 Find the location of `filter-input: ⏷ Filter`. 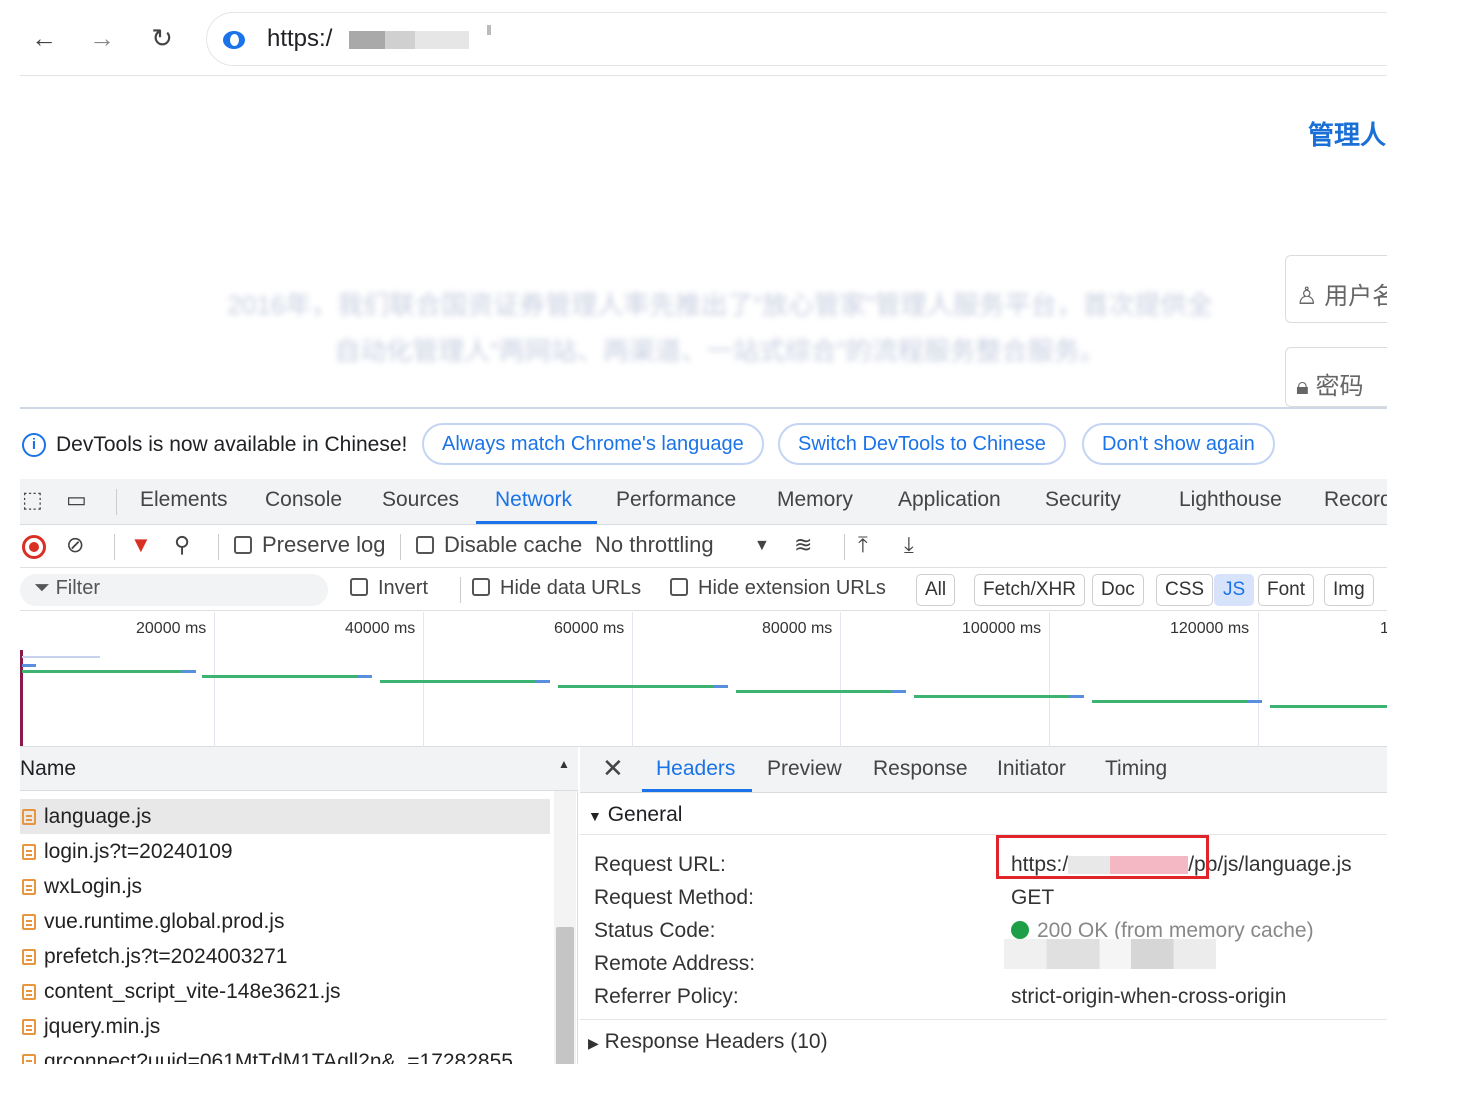

filter-input: ⏷ Filter is located at coordinates (174, 590).